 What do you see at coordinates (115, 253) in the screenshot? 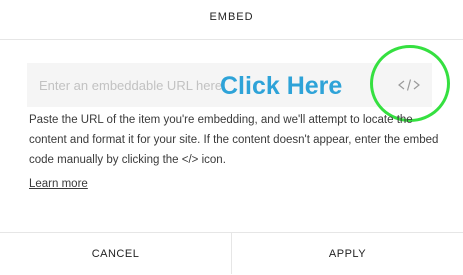
I see `cancel-button: CANCEL` at bounding box center [115, 253].